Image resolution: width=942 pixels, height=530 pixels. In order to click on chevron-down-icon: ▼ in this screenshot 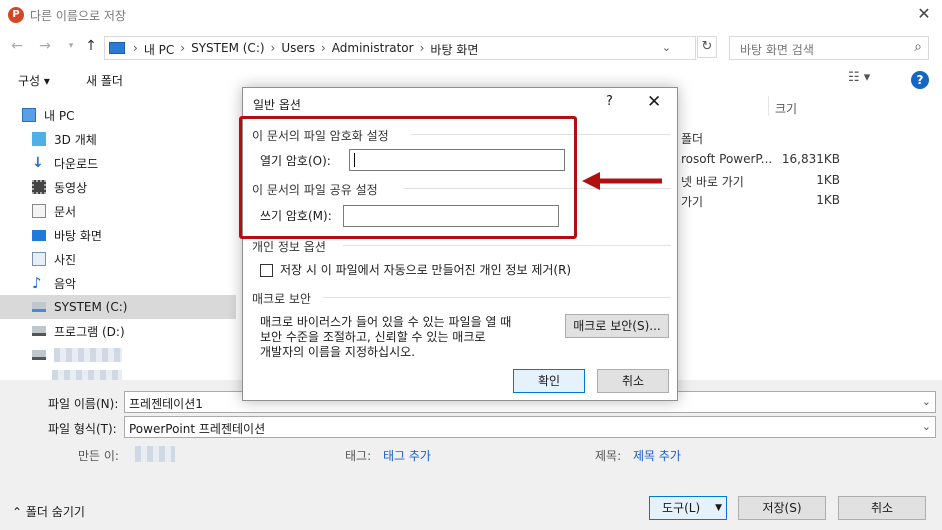, I will do `click(718, 508)`.